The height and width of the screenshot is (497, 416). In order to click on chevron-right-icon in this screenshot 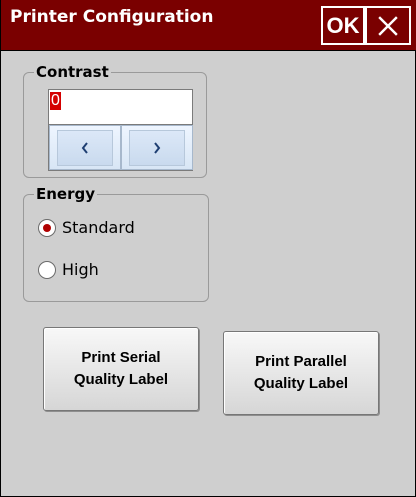, I will do `click(157, 148)`.